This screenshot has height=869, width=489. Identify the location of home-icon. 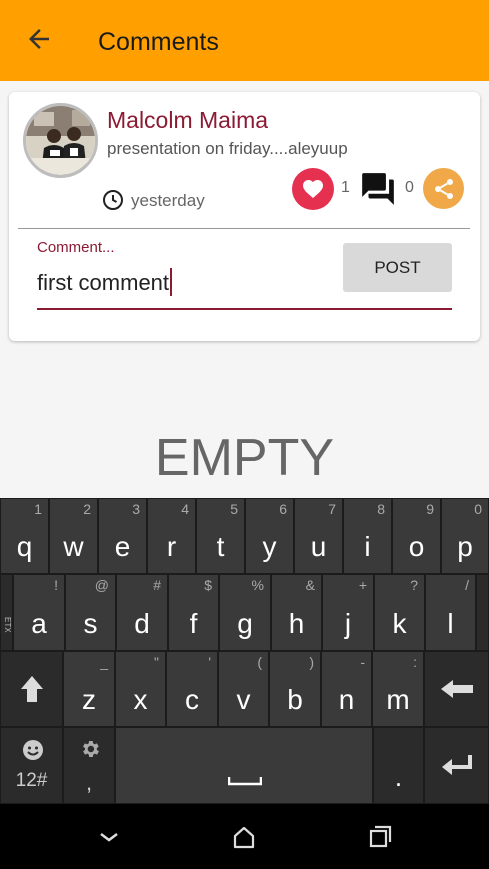
(244, 837).